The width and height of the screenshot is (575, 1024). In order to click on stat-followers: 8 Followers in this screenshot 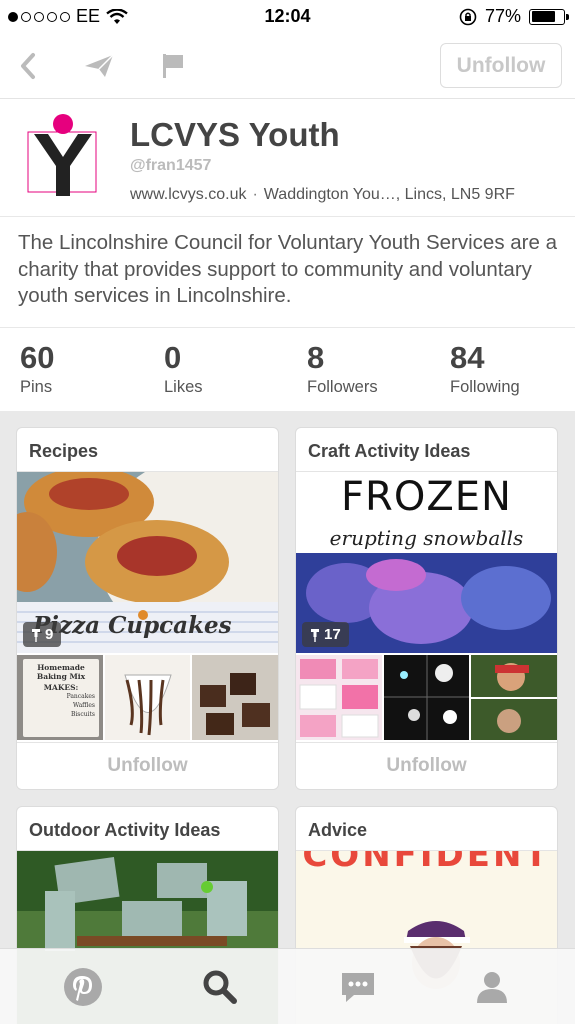, I will do `click(342, 368)`.